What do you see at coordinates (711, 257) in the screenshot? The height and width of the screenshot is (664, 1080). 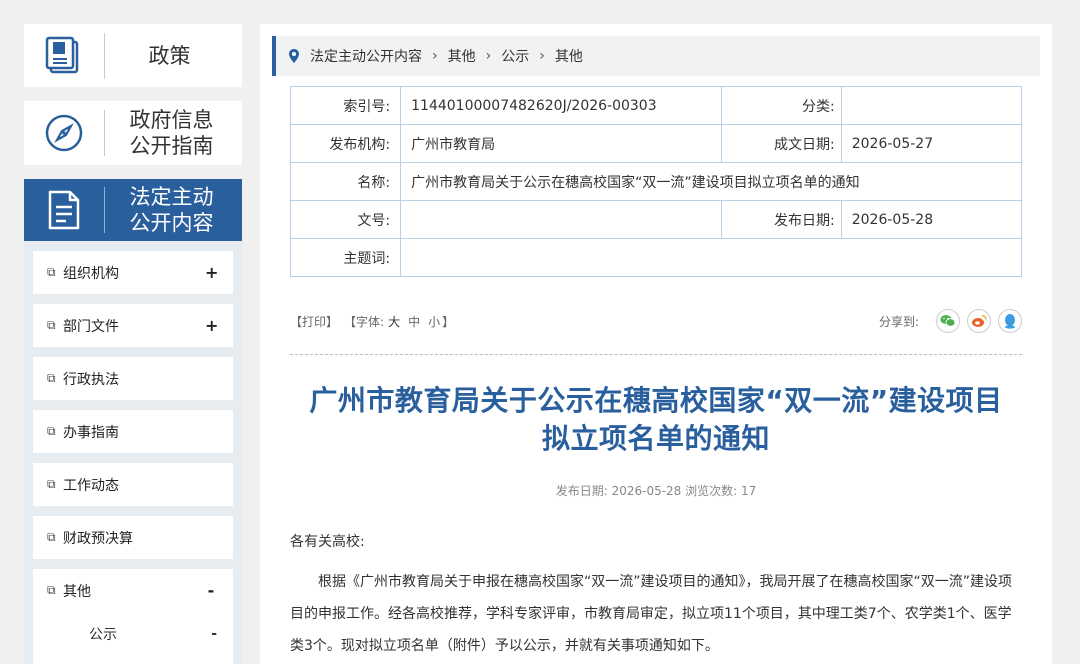 I see `keywords-value` at bounding box center [711, 257].